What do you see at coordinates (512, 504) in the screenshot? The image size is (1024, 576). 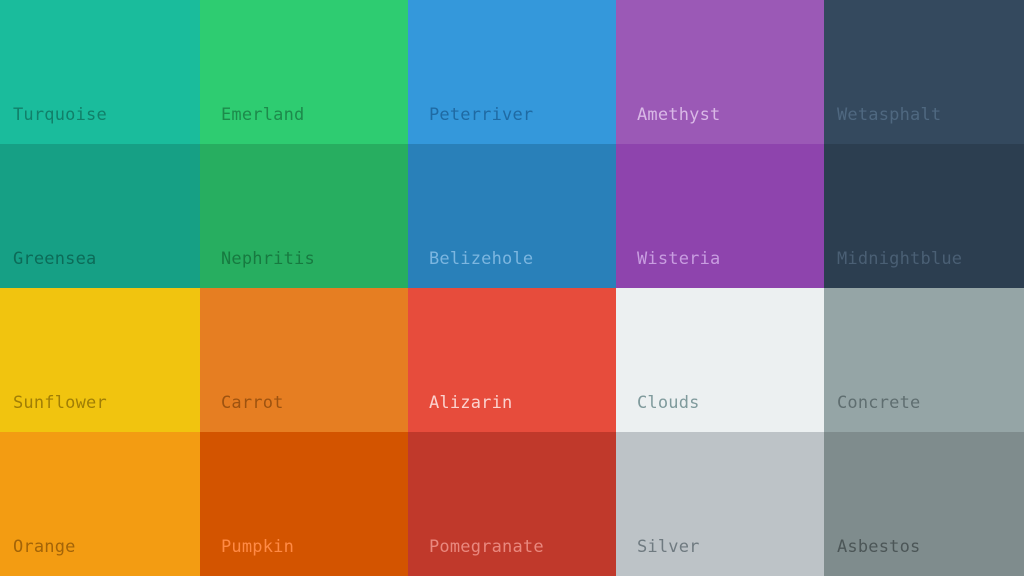 I see `swatch-pomegranate: Pomegranate` at bounding box center [512, 504].